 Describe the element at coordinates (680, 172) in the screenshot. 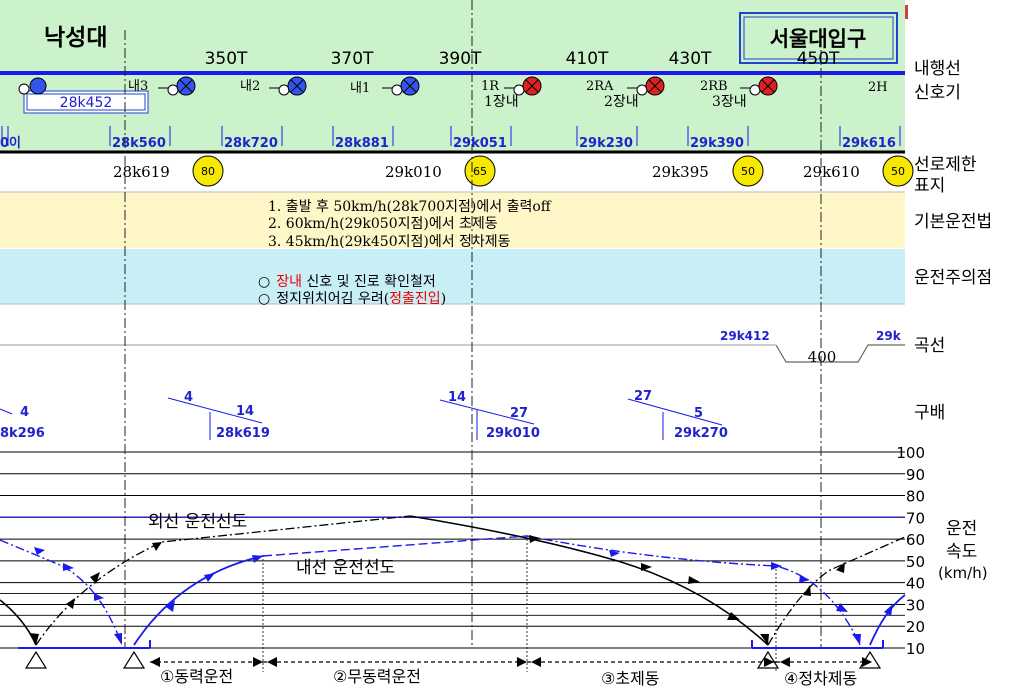

I see `speed-limit-km: 29k395` at that location.